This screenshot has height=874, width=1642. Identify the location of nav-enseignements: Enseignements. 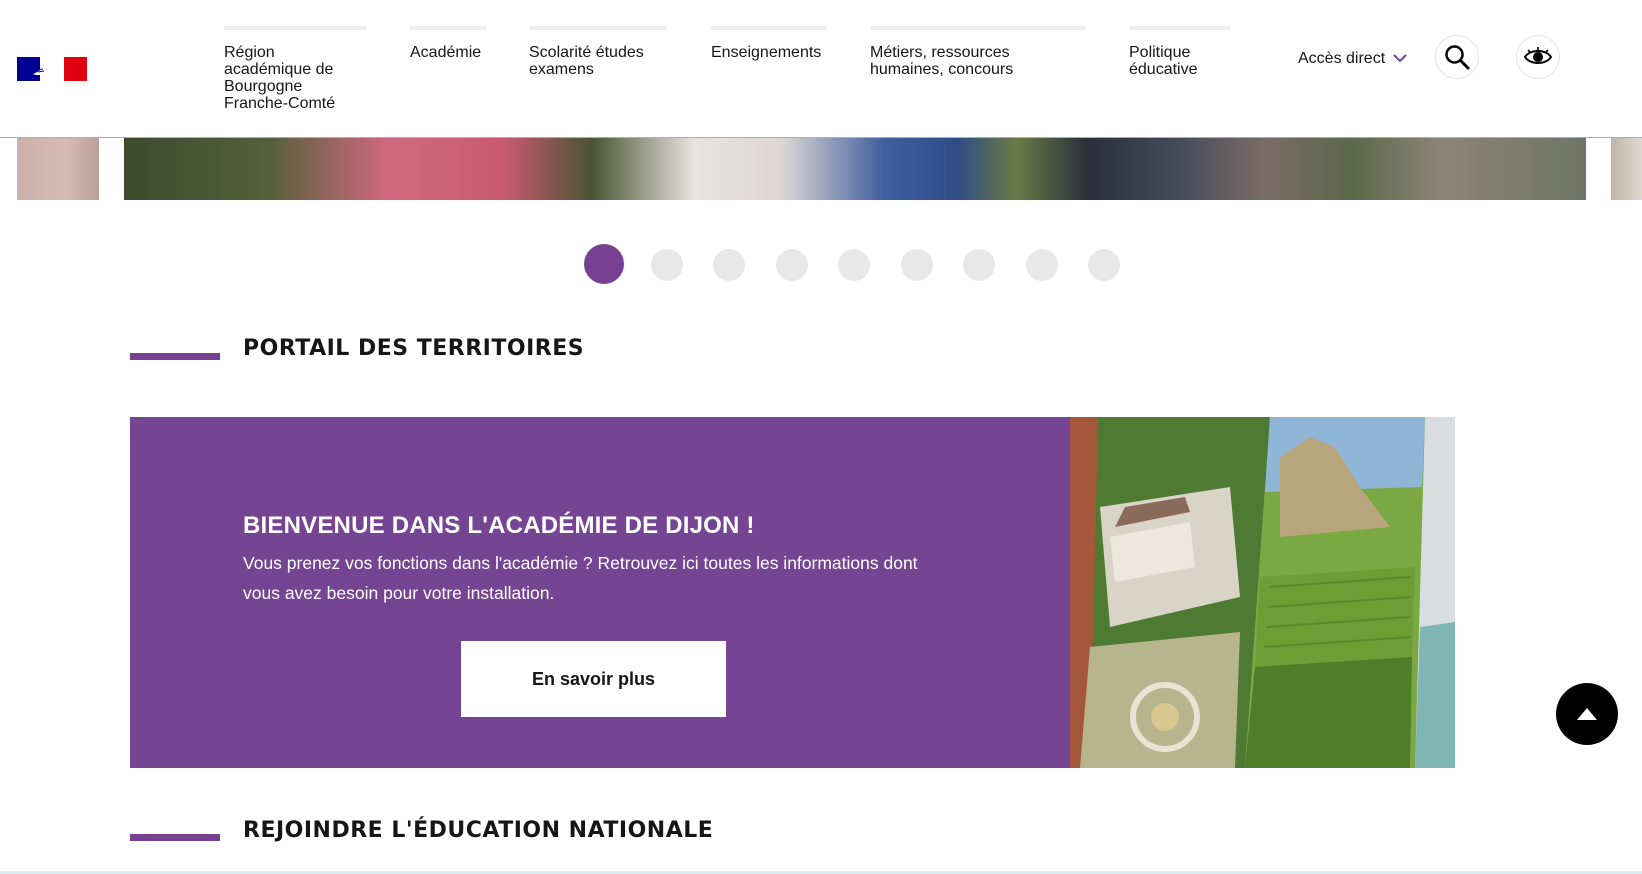
(769, 43).